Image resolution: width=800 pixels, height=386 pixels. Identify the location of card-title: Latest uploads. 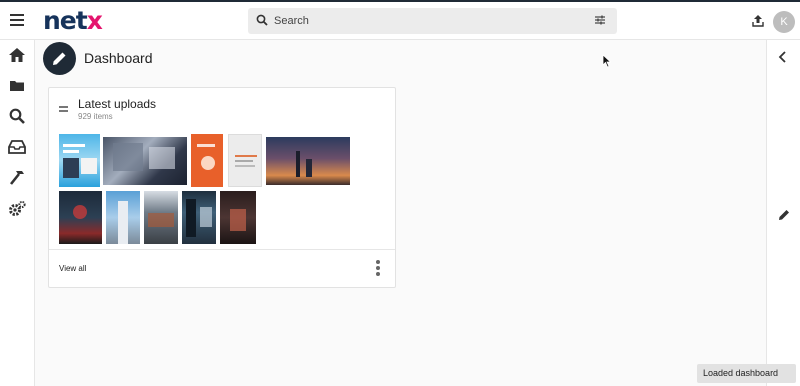
(117, 104).